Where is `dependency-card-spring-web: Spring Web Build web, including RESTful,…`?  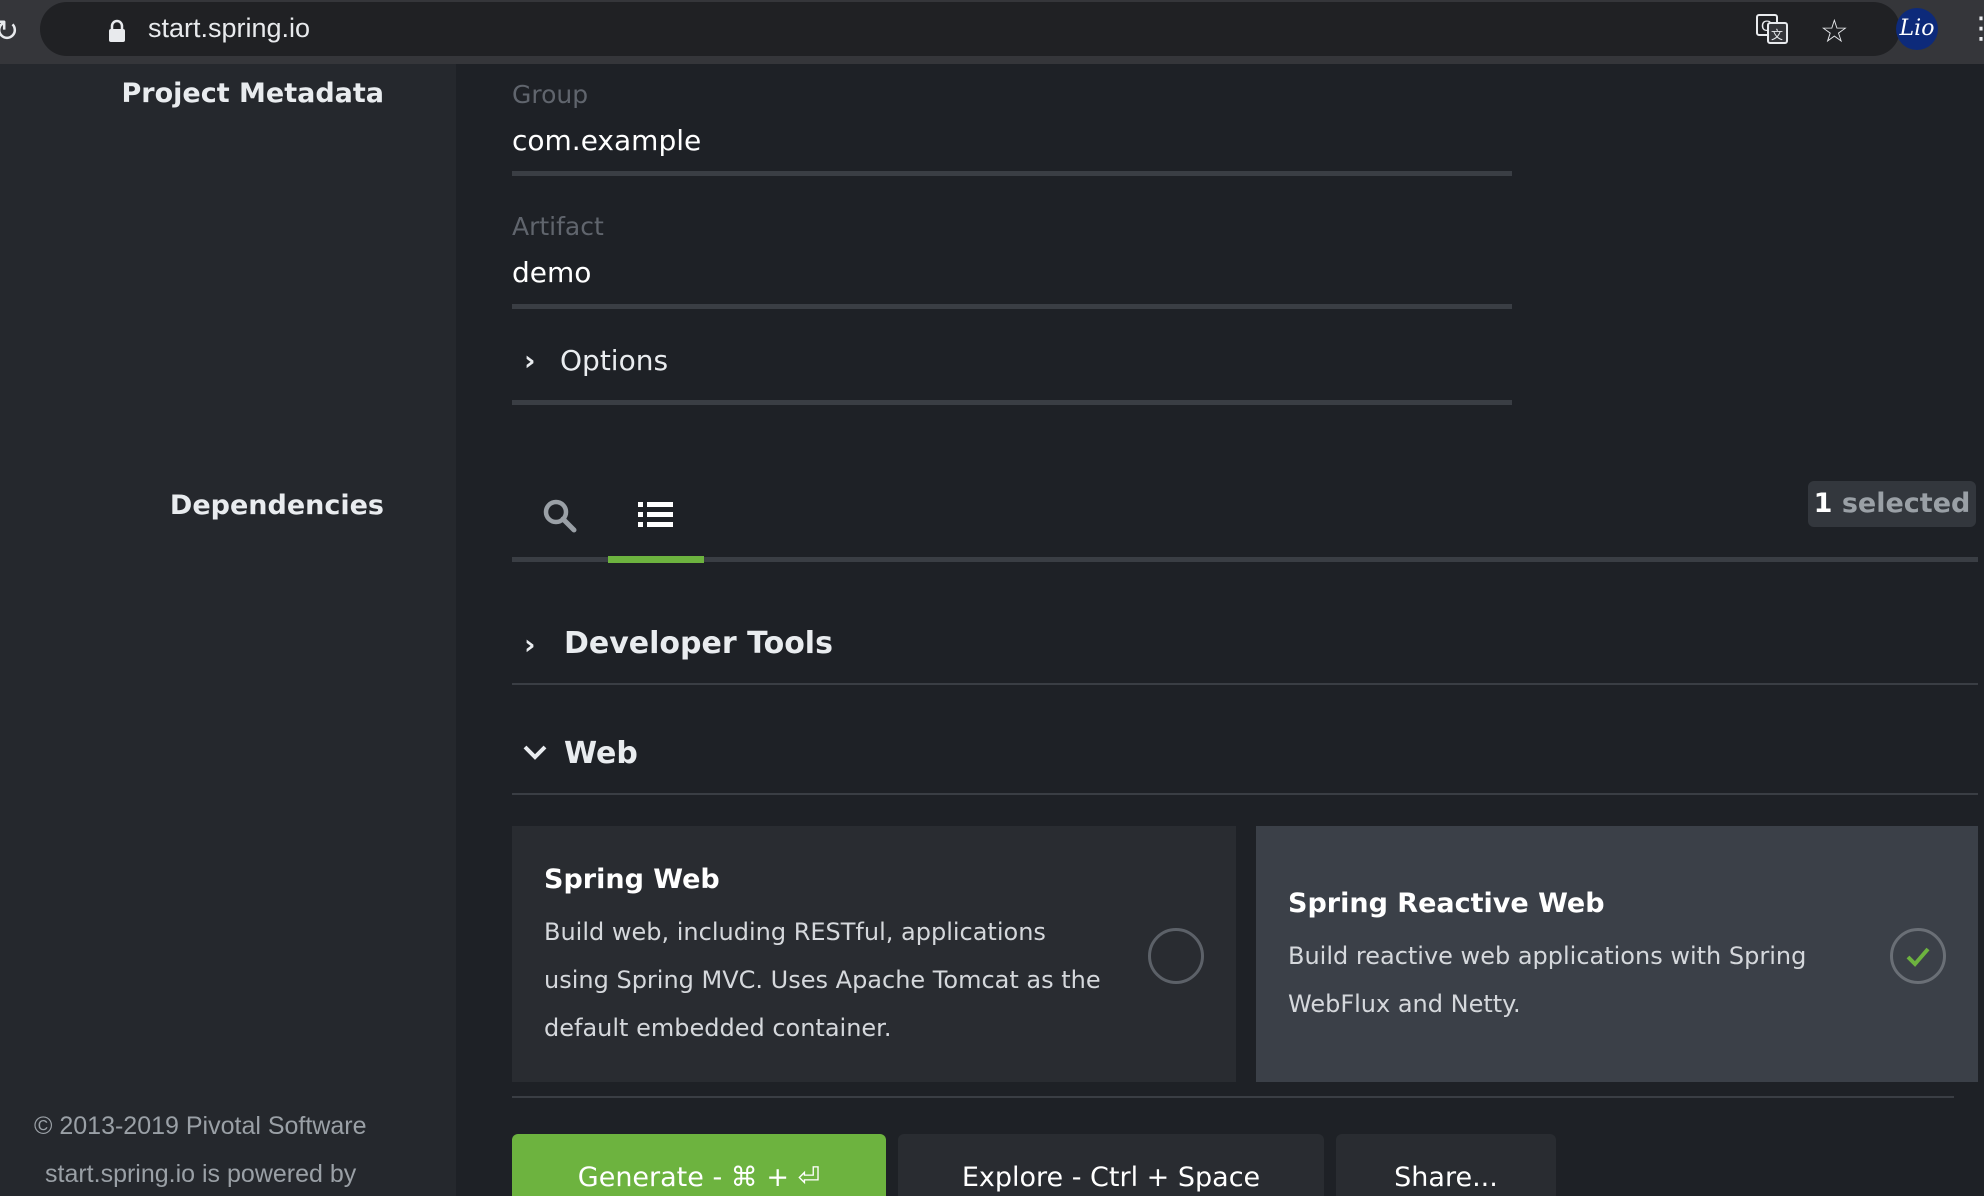
dependency-card-spring-web: Spring Web Build web, including RESTful,… is located at coordinates (874, 954).